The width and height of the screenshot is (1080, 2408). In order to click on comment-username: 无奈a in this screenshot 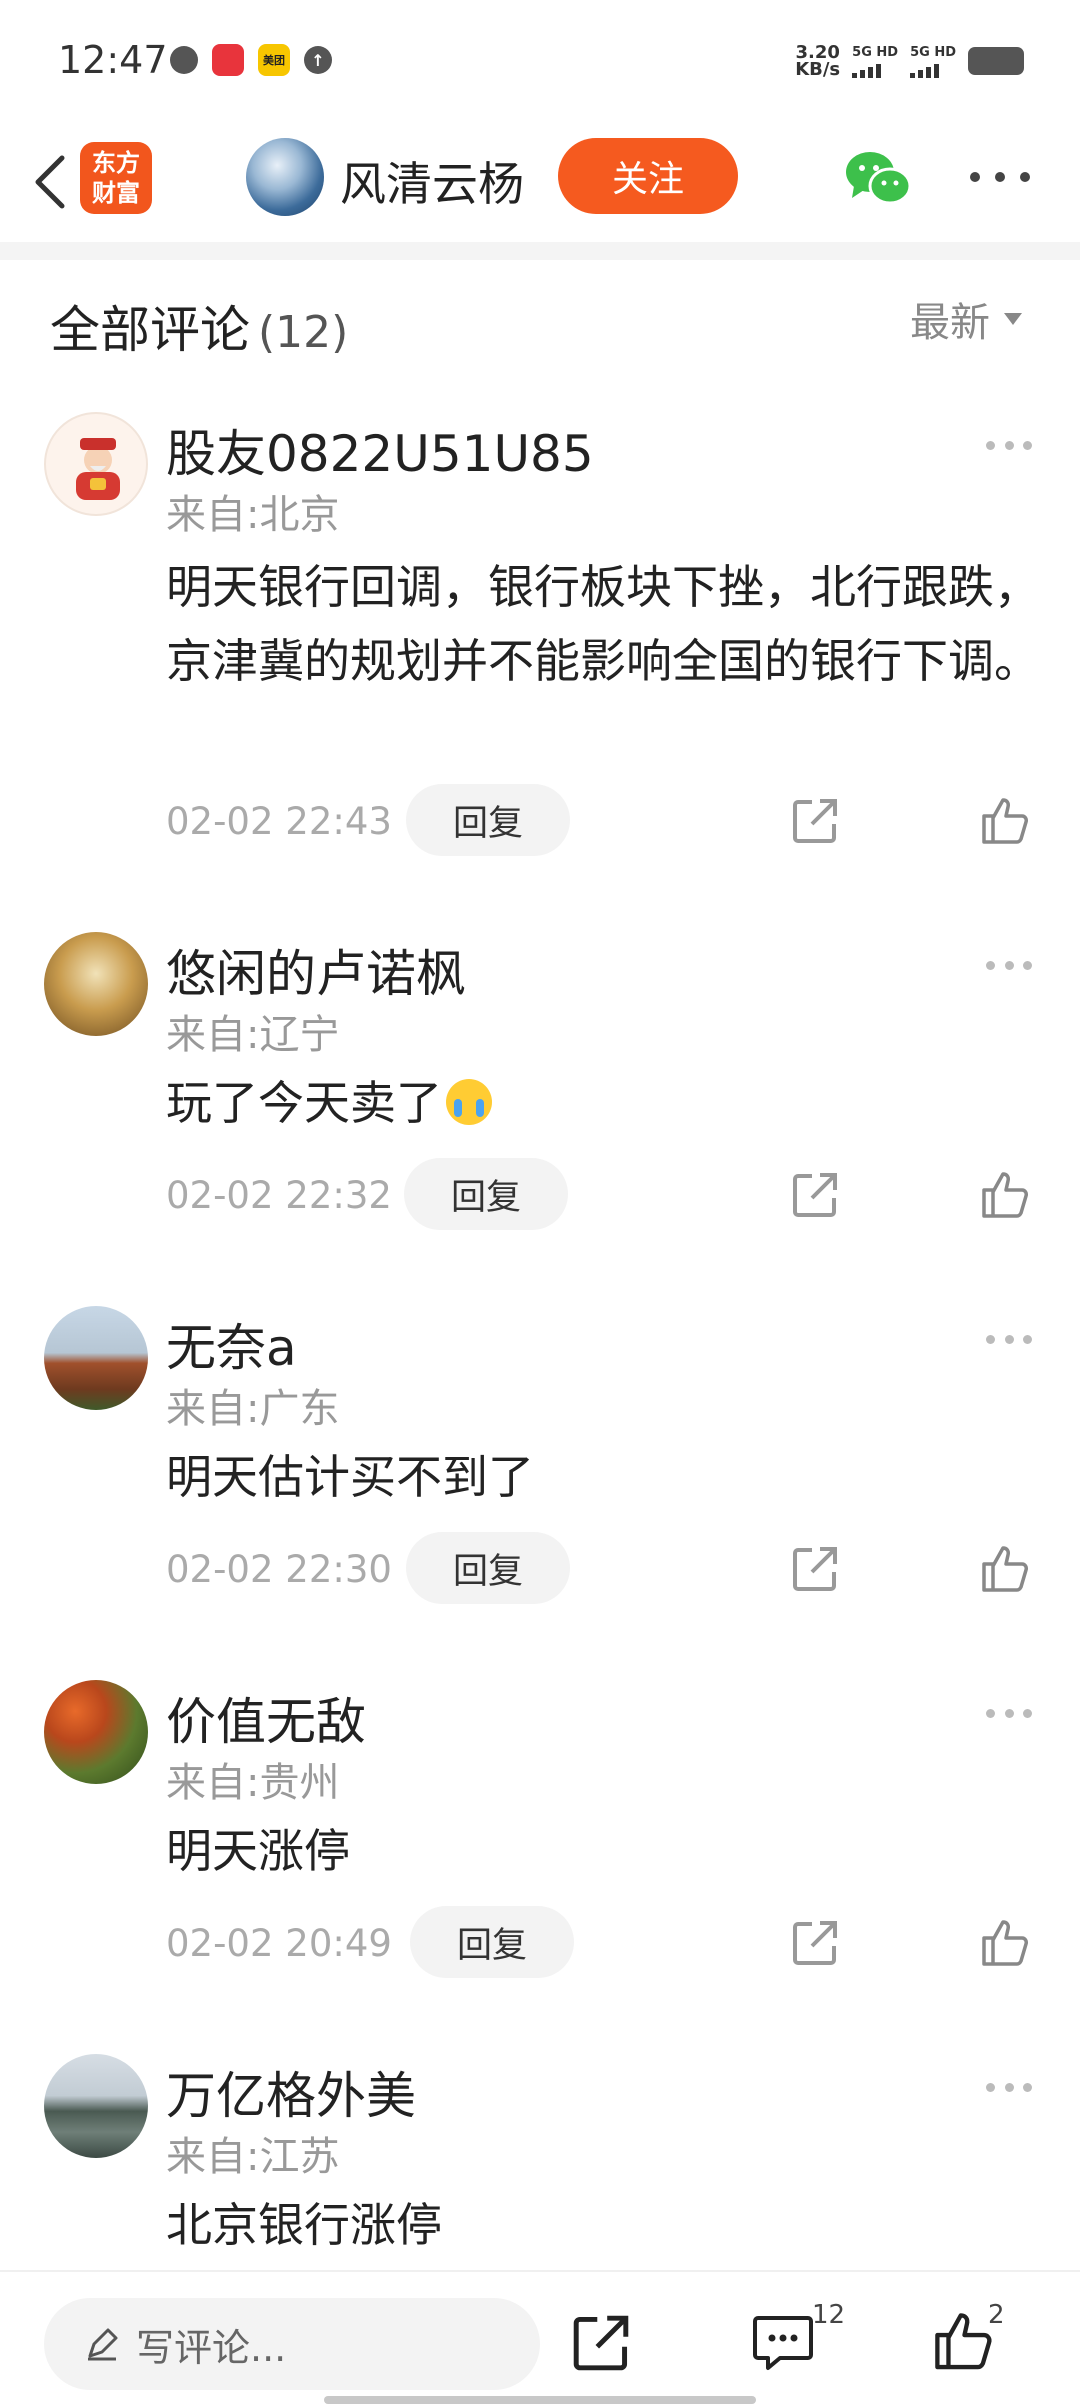, I will do `click(231, 1344)`.